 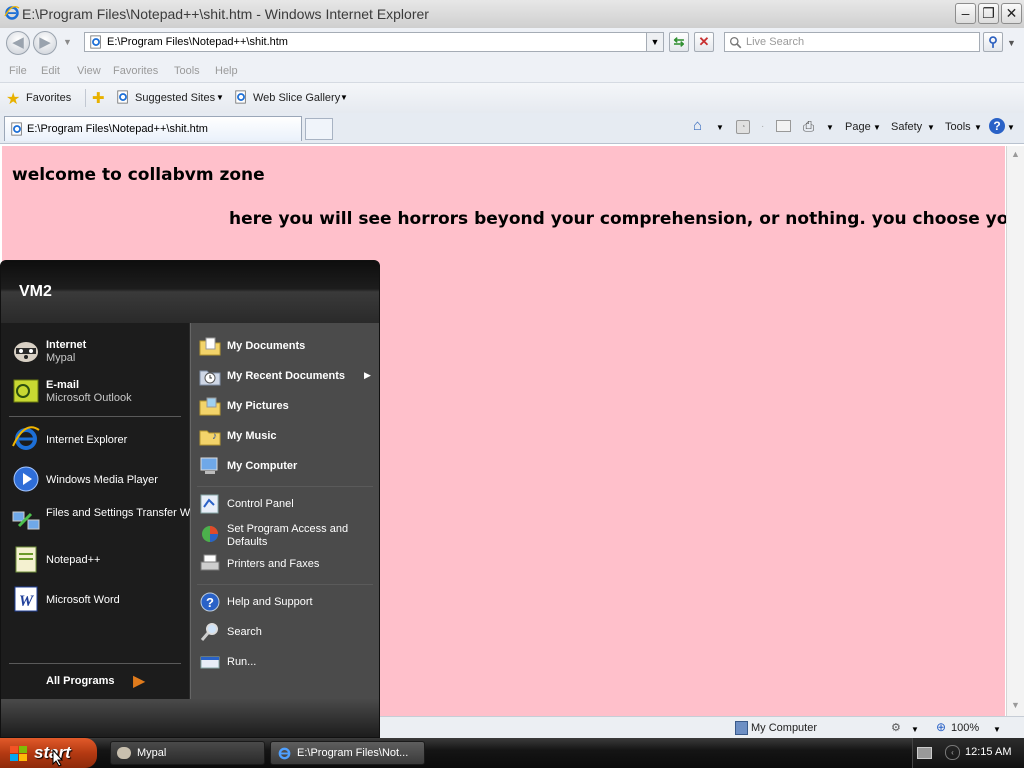 What do you see at coordinates (285, 565) in the screenshot?
I see `place-printers-faxes: Printers and Faxes` at bounding box center [285, 565].